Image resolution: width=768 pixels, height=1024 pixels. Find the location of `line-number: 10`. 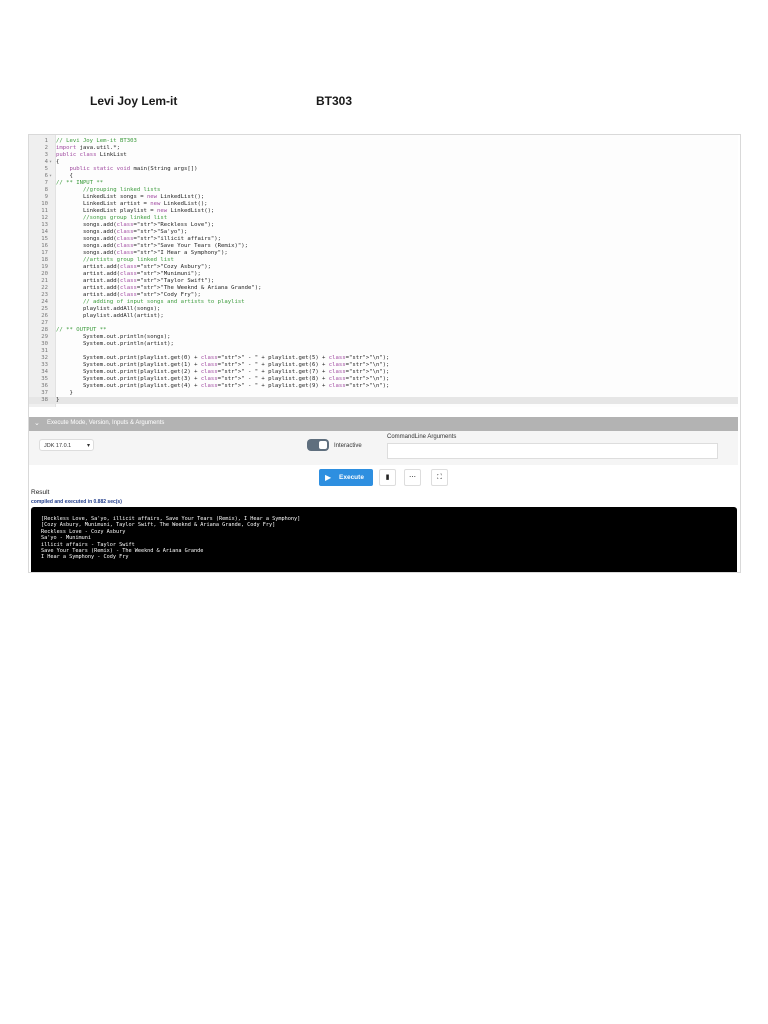

line-number: 10 is located at coordinates (44, 204).